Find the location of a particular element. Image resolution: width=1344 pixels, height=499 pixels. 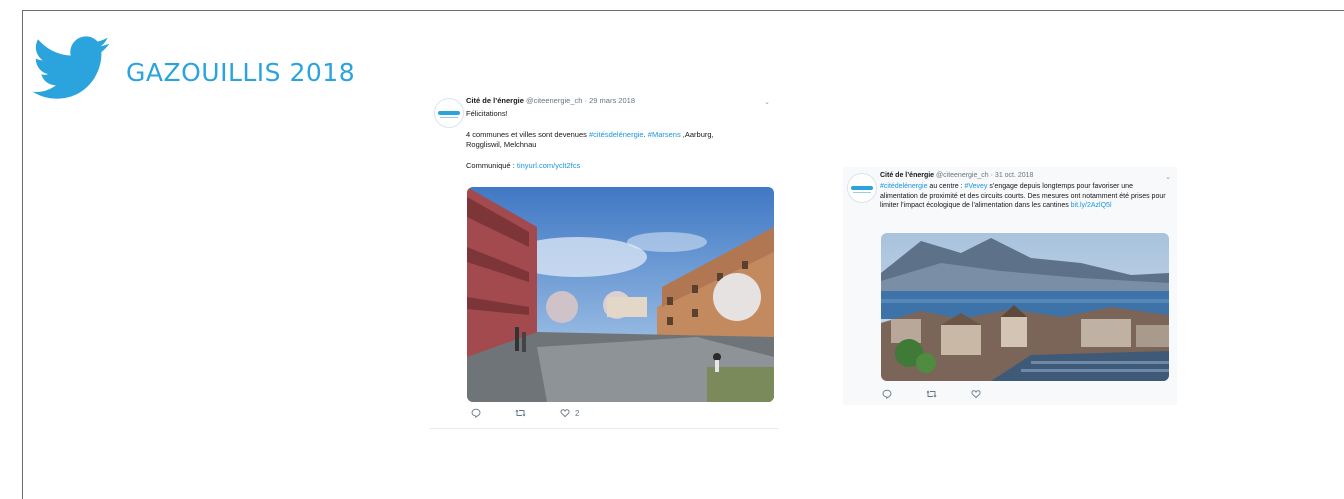

text-line: Communiqué : tinyurl.com/yclt2fcs is located at coordinates (616, 166).